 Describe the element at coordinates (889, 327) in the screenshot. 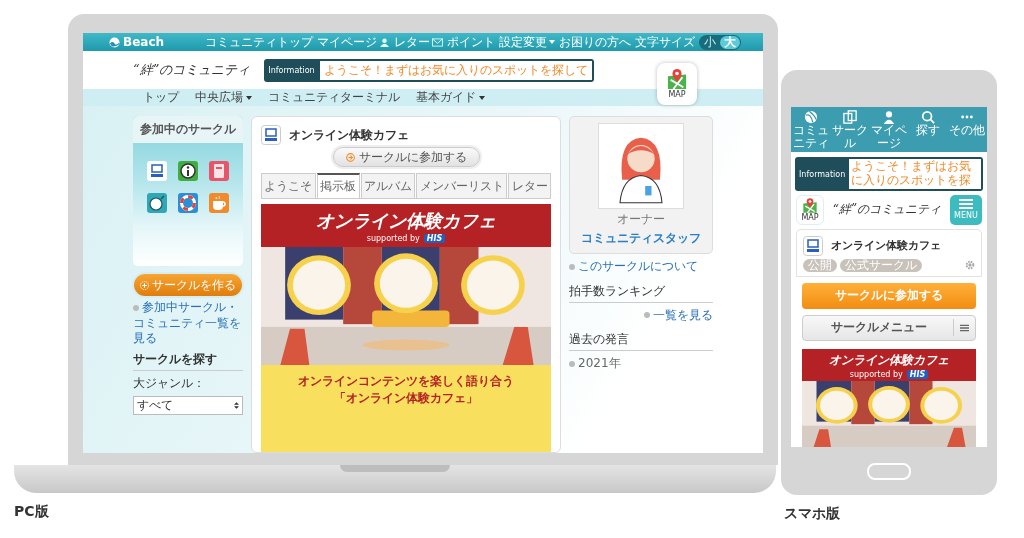

I see `circle-menu-button: サークルメニュー` at that location.